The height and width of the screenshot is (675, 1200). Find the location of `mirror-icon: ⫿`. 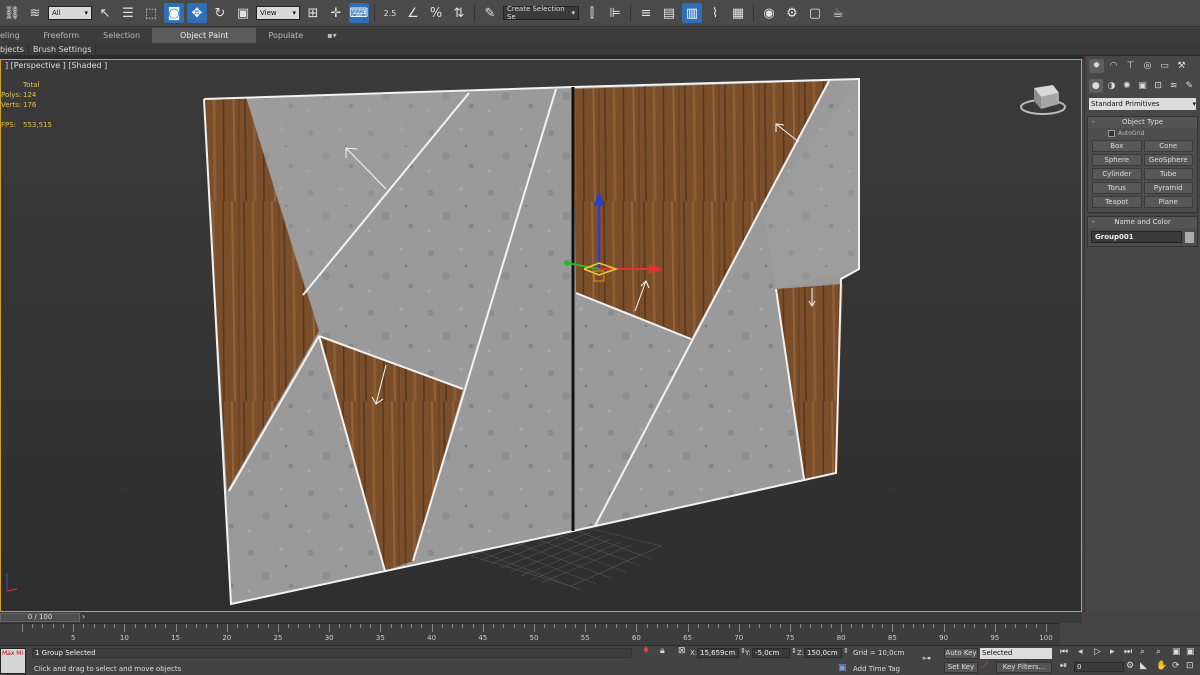

mirror-icon: ⫿ is located at coordinates (592, 13).